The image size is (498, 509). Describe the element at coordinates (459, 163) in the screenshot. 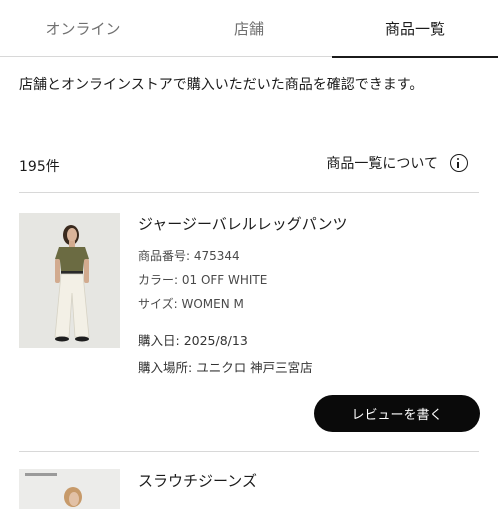

I see `info-icon` at that location.